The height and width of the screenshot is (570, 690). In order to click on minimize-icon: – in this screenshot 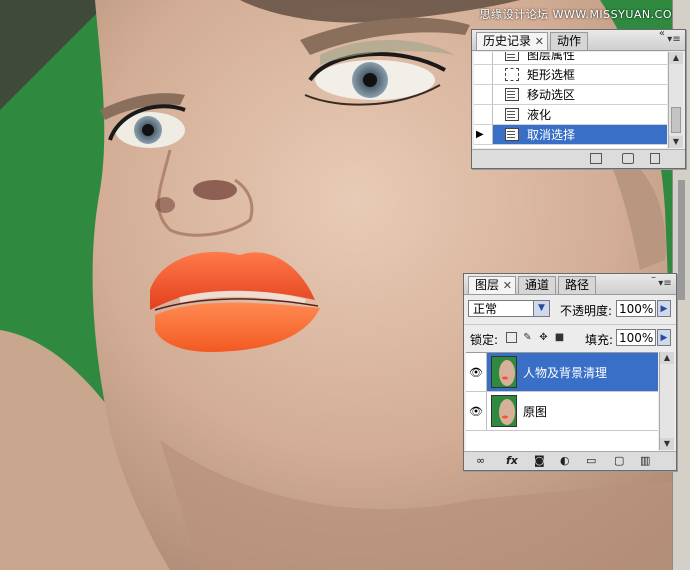, I will do `click(653, 277)`.